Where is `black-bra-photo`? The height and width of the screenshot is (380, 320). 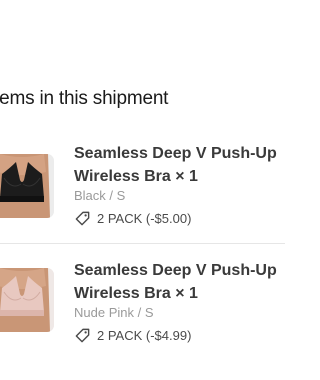 black-bra-photo is located at coordinates (27, 186).